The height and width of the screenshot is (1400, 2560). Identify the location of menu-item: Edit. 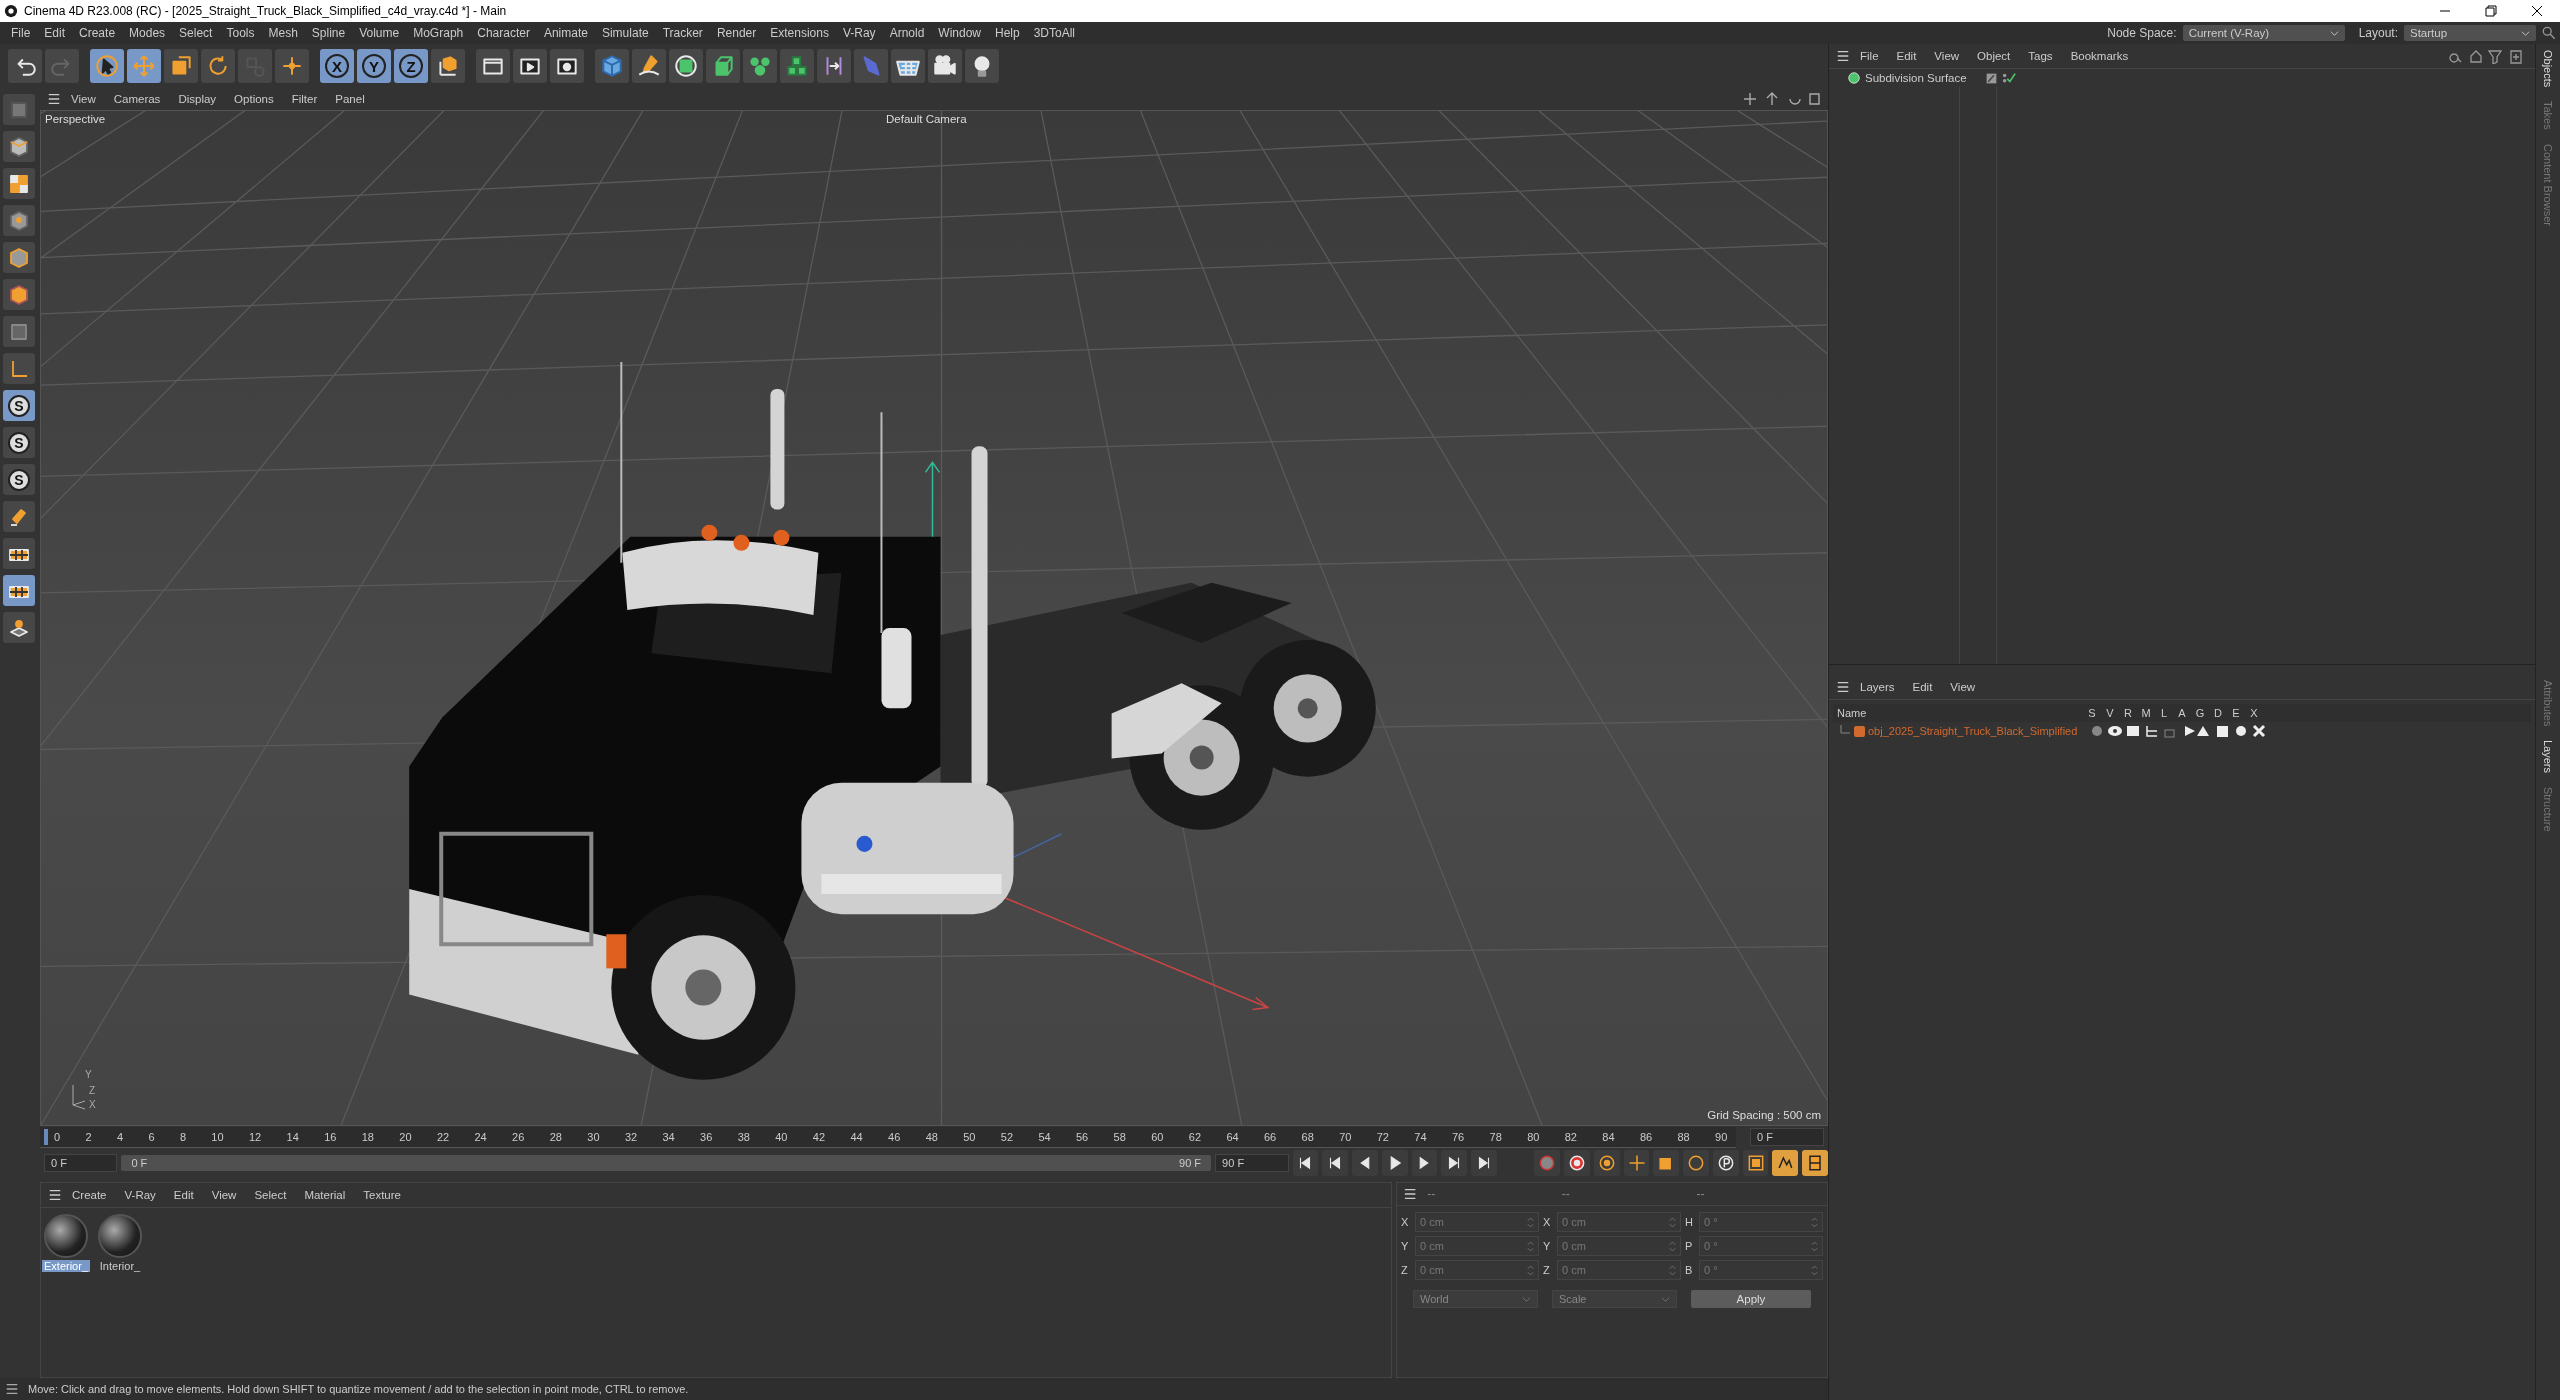
(55, 33).